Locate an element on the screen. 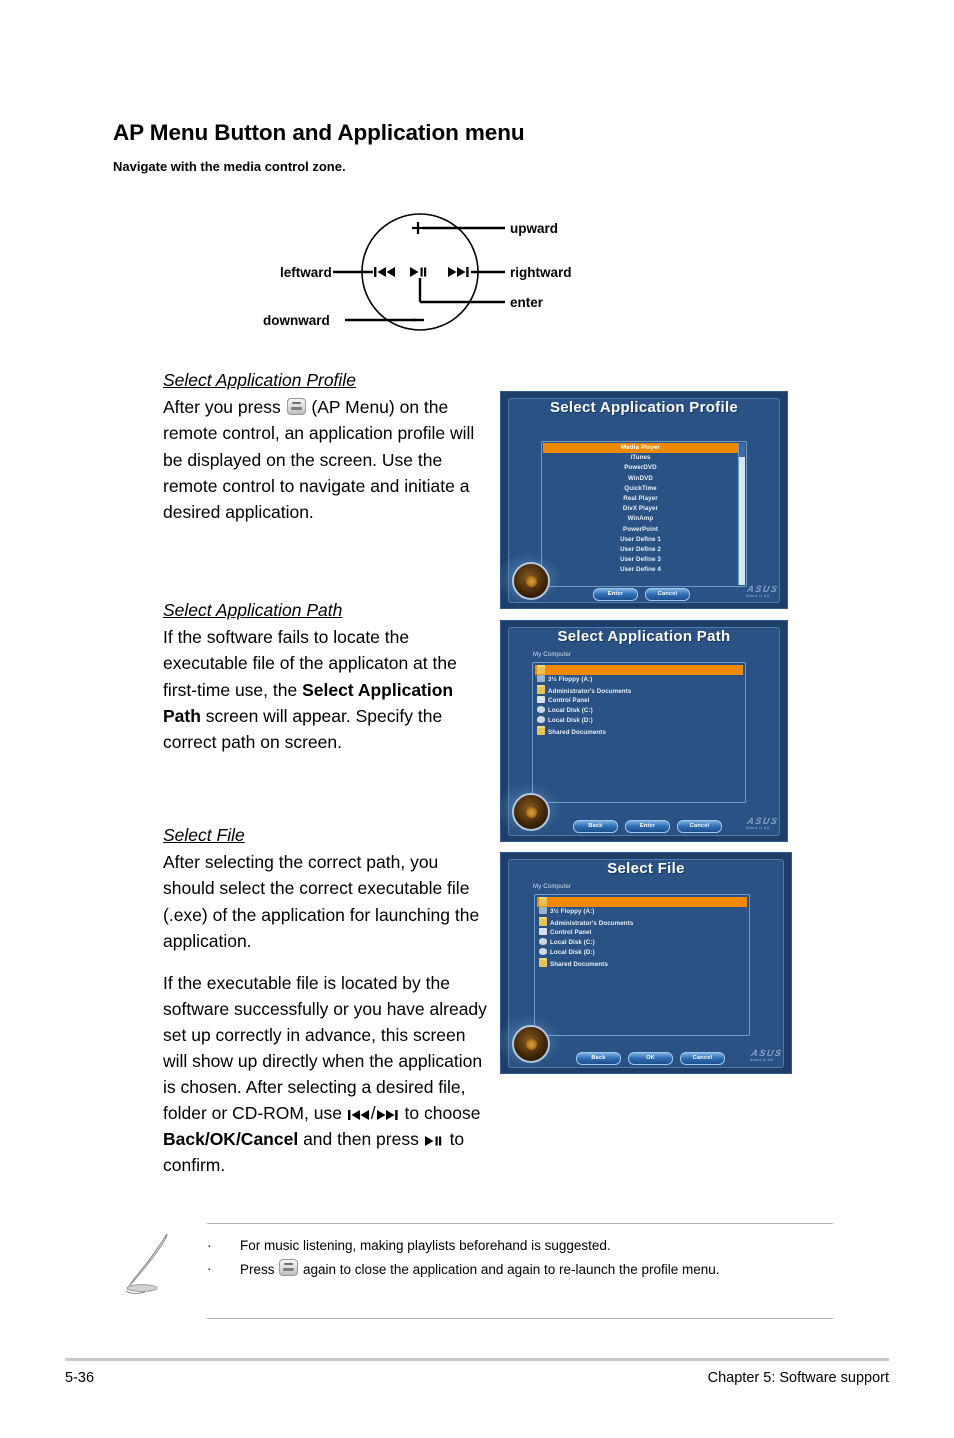  ok-button: OK is located at coordinates (650, 1058).